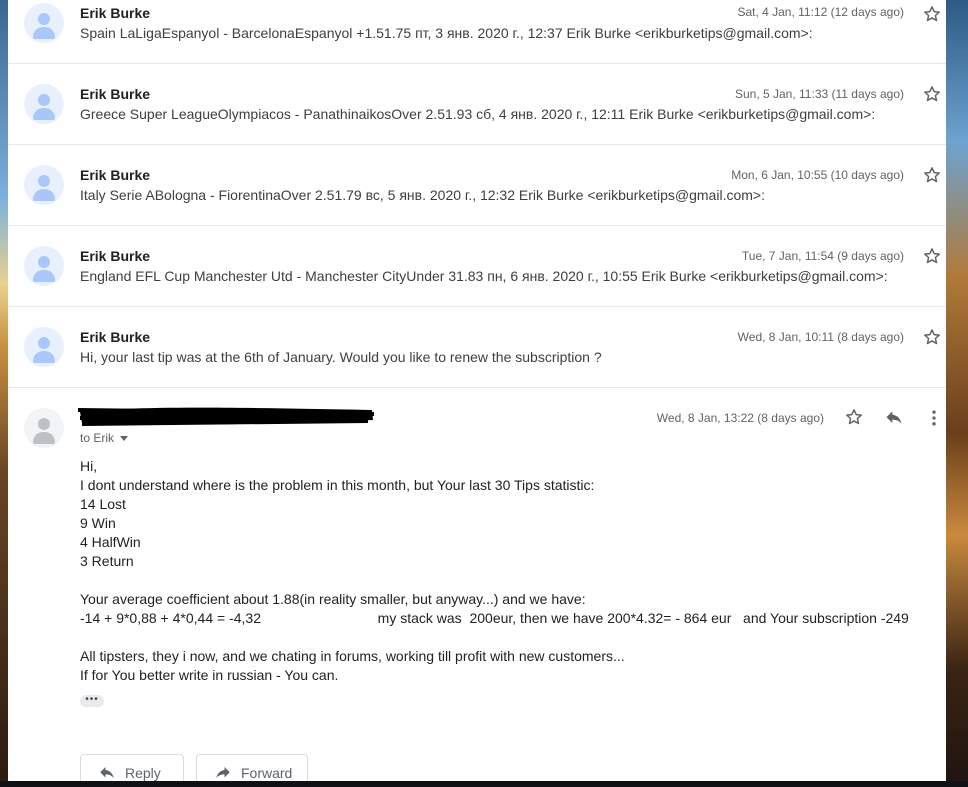 Image resolution: width=968 pixels, height=787 pixels. I want to click on reply-button: Reply, so click(132, 767).